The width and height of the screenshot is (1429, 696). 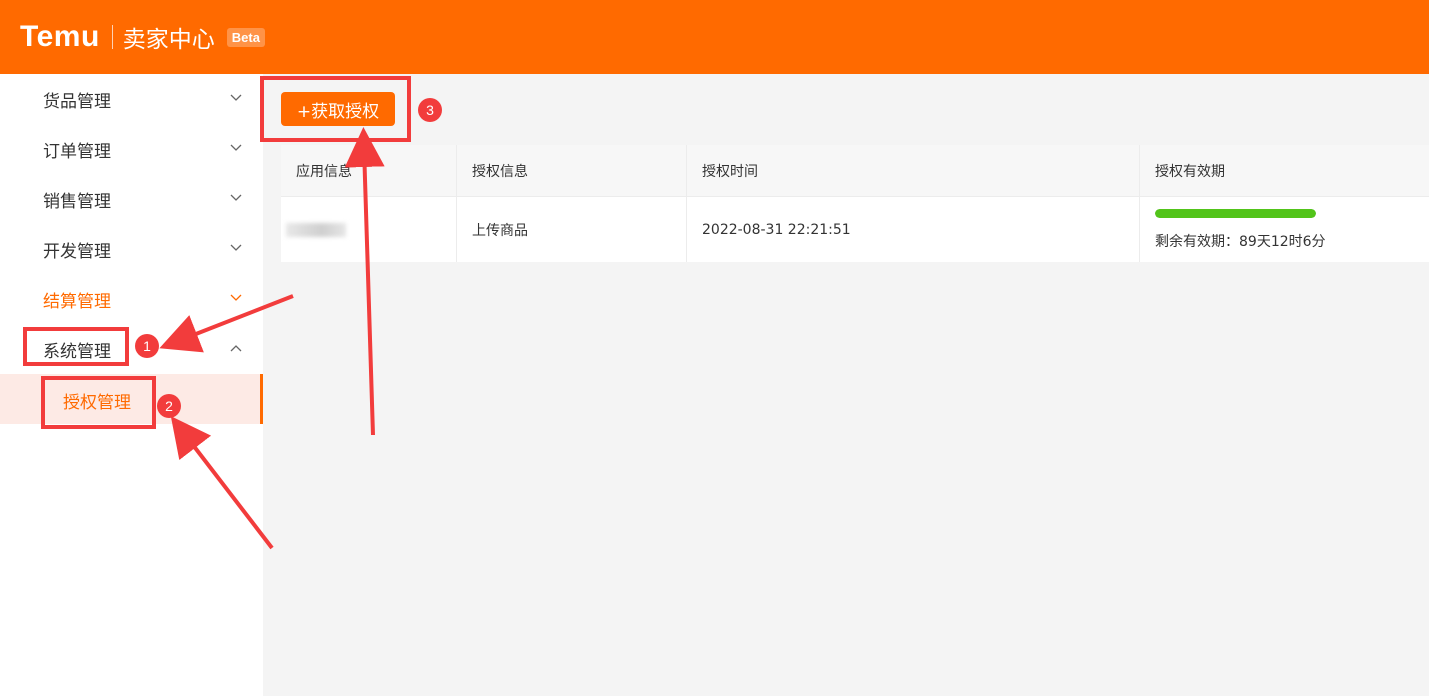 What do you see at coordinates (131, 349) in the screenshot?
I see `sidebar-item-system: 系统管理` at bounding box center [131, 349].